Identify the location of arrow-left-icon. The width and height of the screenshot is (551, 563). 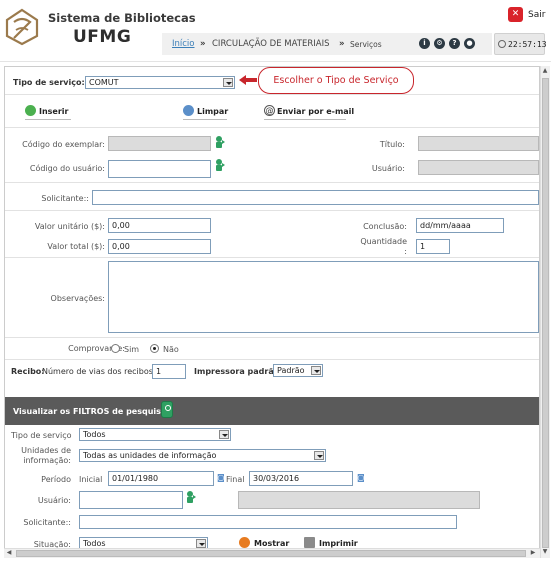
(248, 80).